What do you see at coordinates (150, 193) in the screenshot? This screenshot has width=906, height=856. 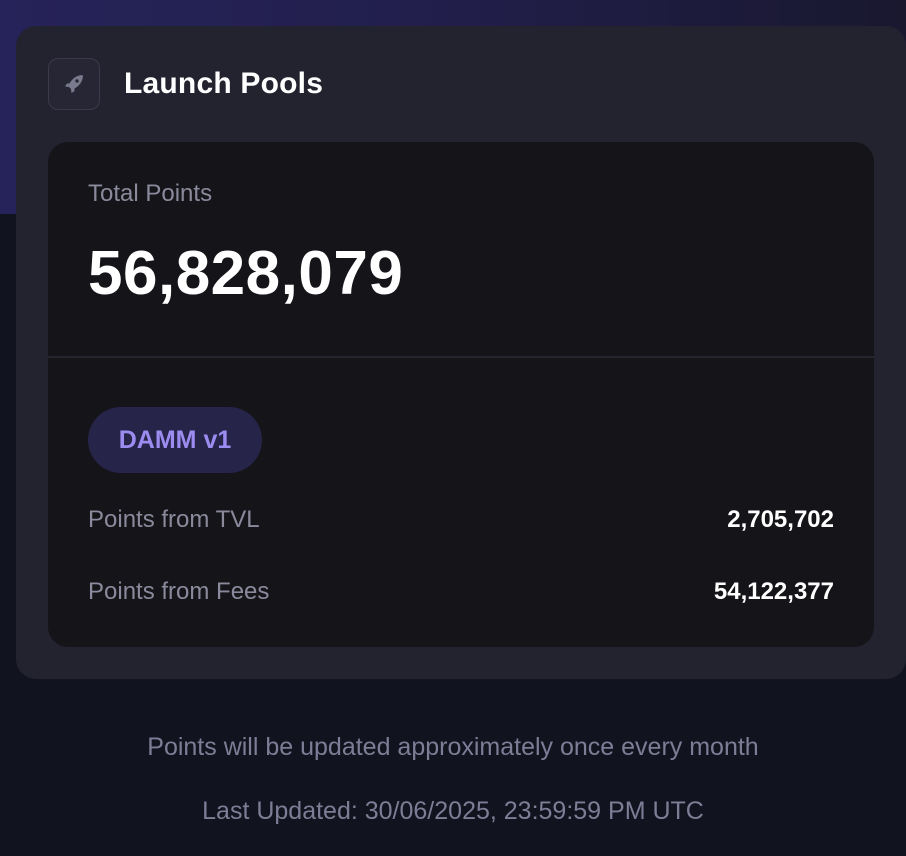 I see `total-points-label: Total Points` at bounding box center [150, 193].